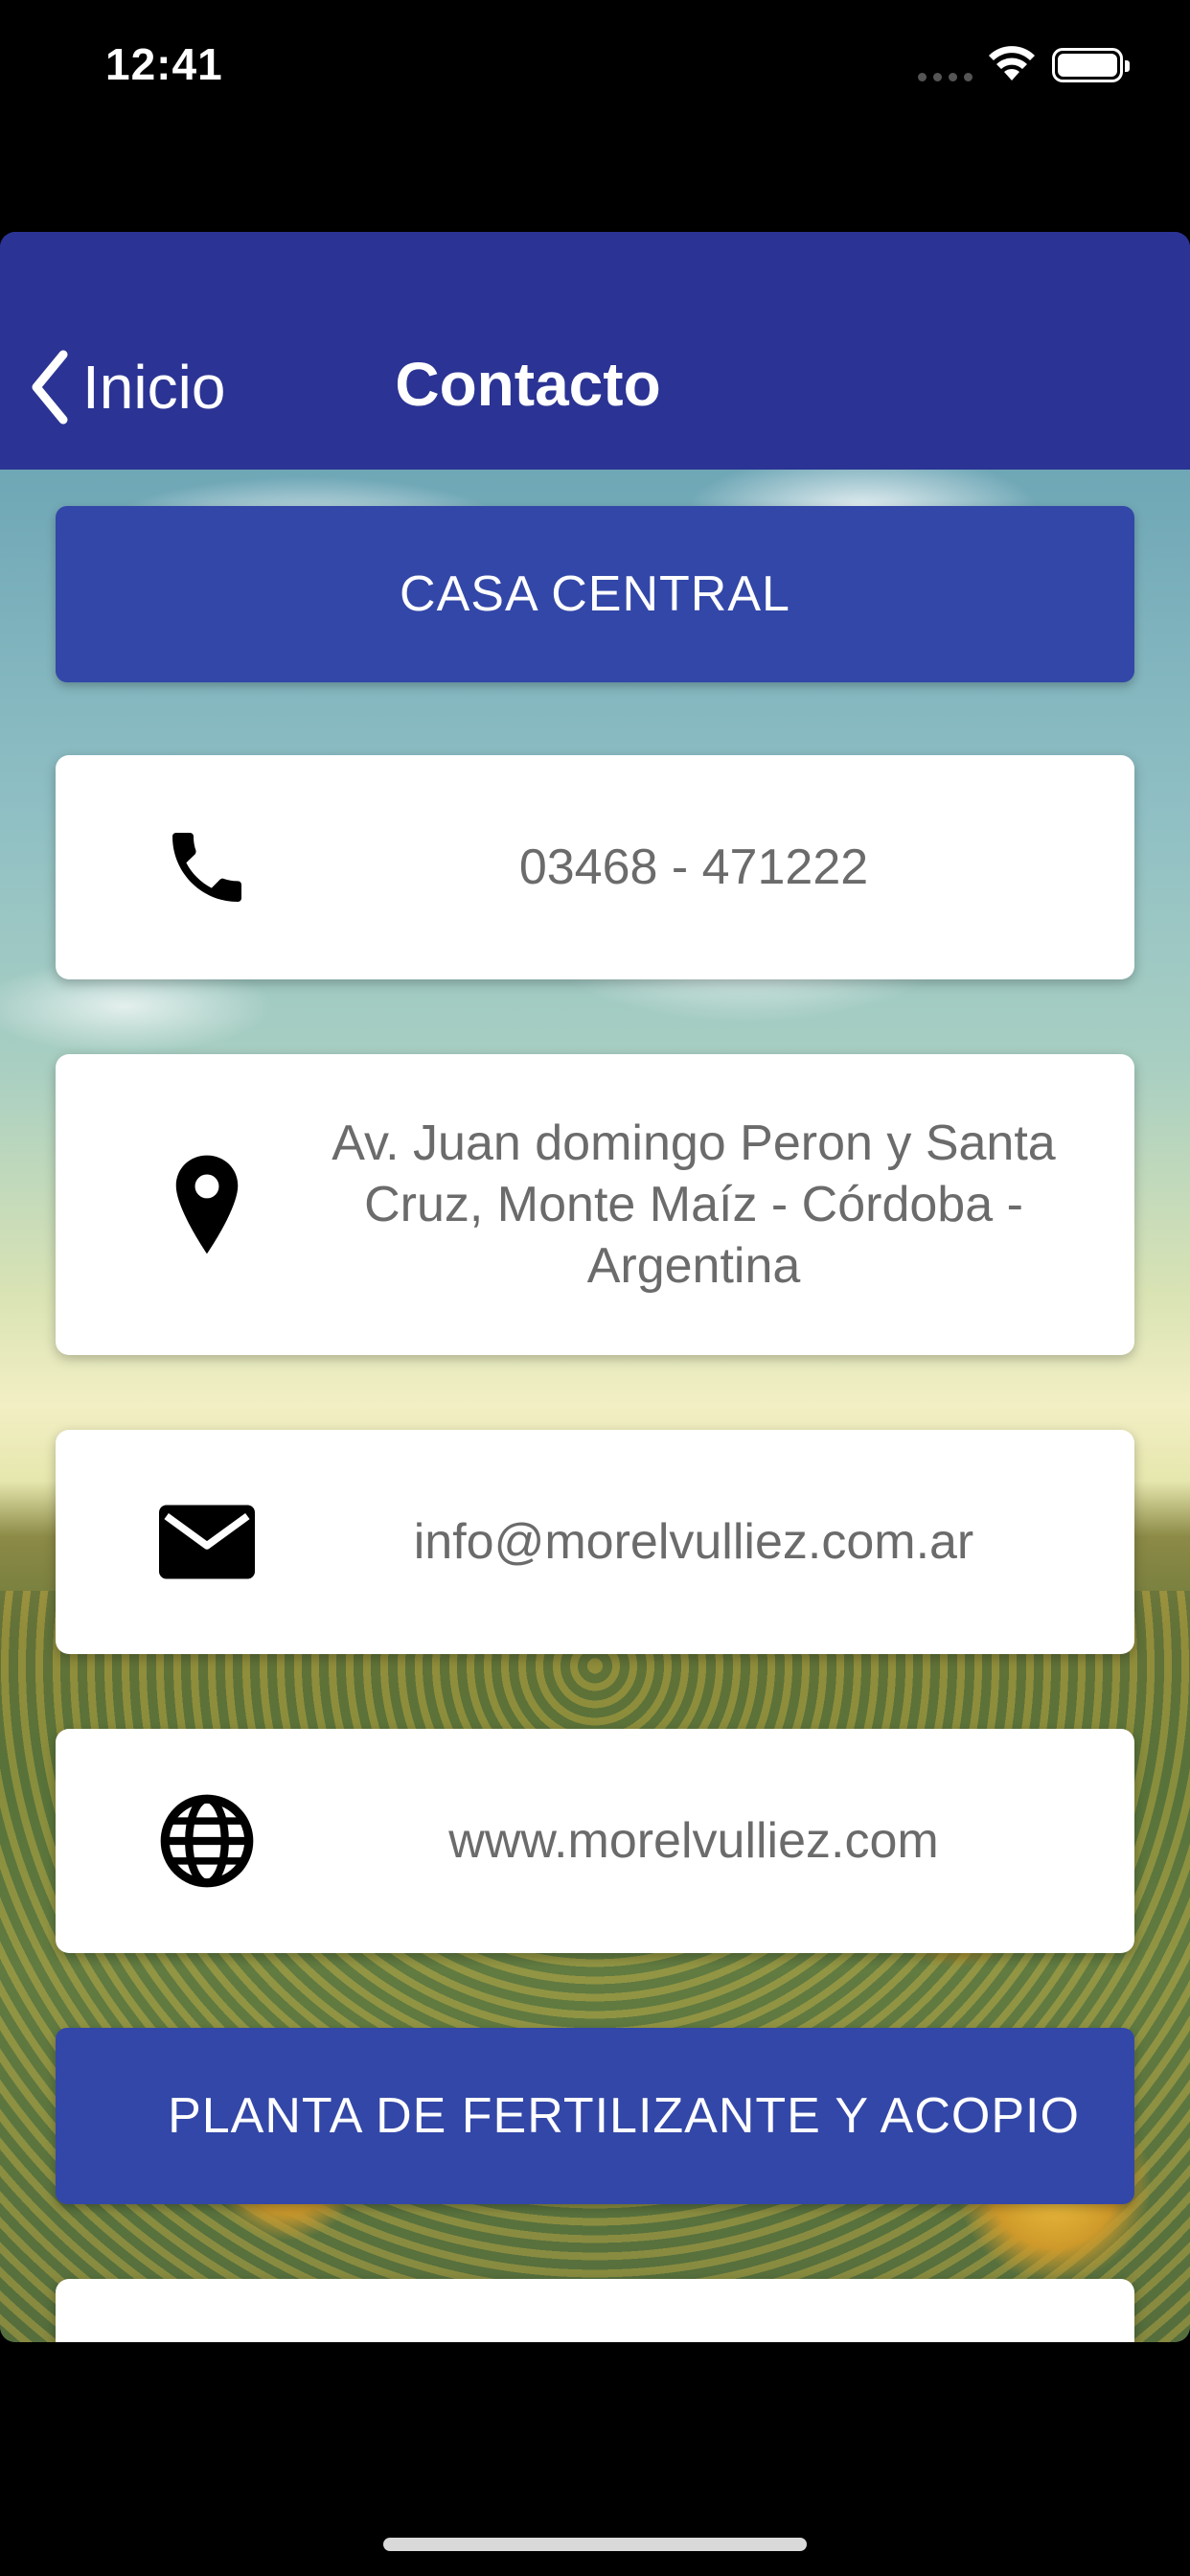 The height and width of the screenshot is (2576, 1190). I want to click on cellular-signal-icon, so click(946, 77).